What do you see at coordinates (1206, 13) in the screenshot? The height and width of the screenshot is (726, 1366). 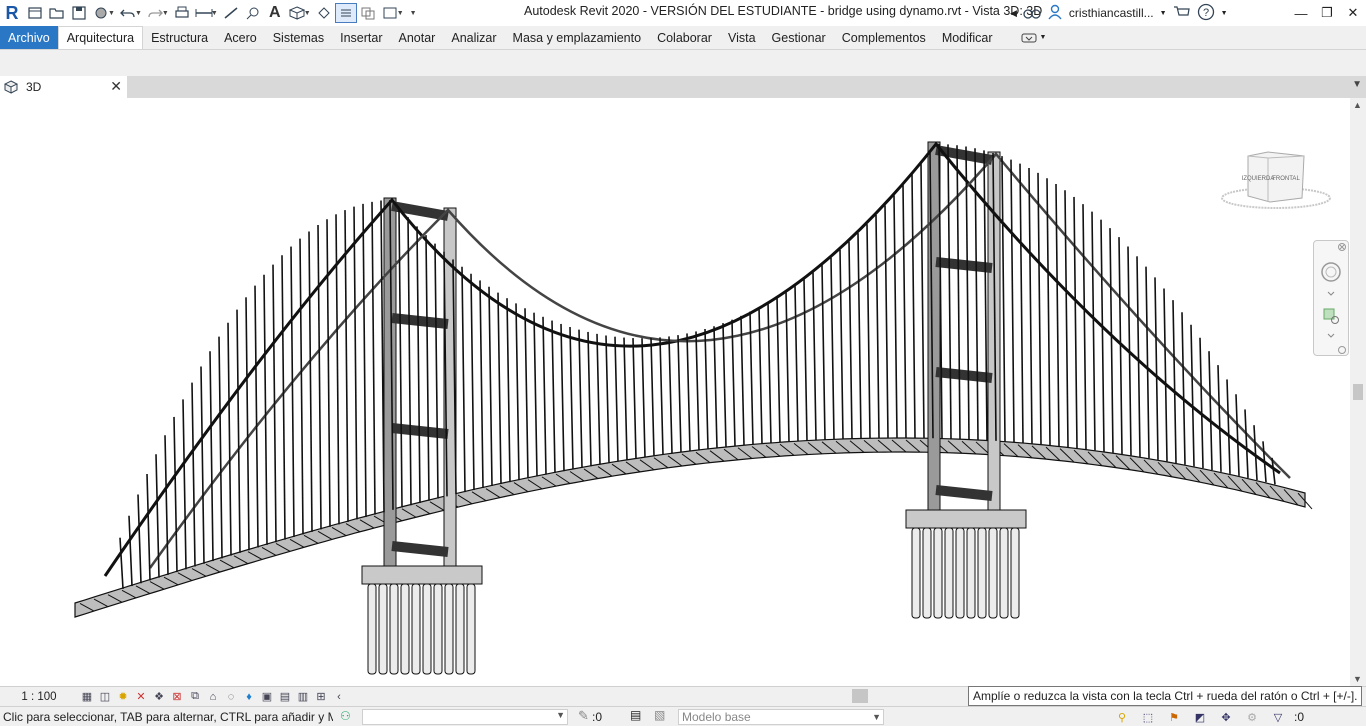 I see `help-icon: ?` at bounding box center [1206, 13].